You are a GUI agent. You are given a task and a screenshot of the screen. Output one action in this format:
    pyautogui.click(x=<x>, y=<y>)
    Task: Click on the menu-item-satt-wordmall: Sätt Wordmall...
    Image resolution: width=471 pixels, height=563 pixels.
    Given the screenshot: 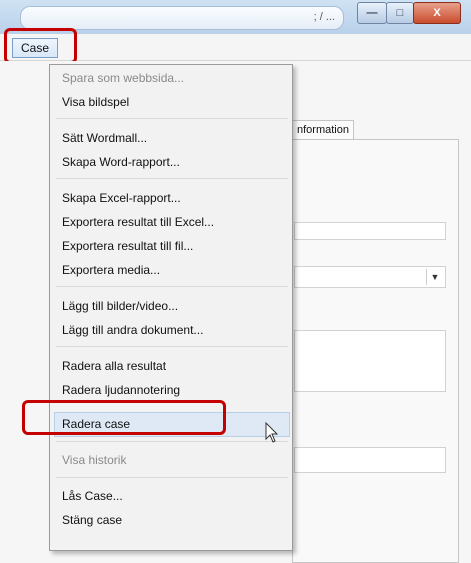 What is the action you would take?
    pyautogui.click(x=104, y=138)
    